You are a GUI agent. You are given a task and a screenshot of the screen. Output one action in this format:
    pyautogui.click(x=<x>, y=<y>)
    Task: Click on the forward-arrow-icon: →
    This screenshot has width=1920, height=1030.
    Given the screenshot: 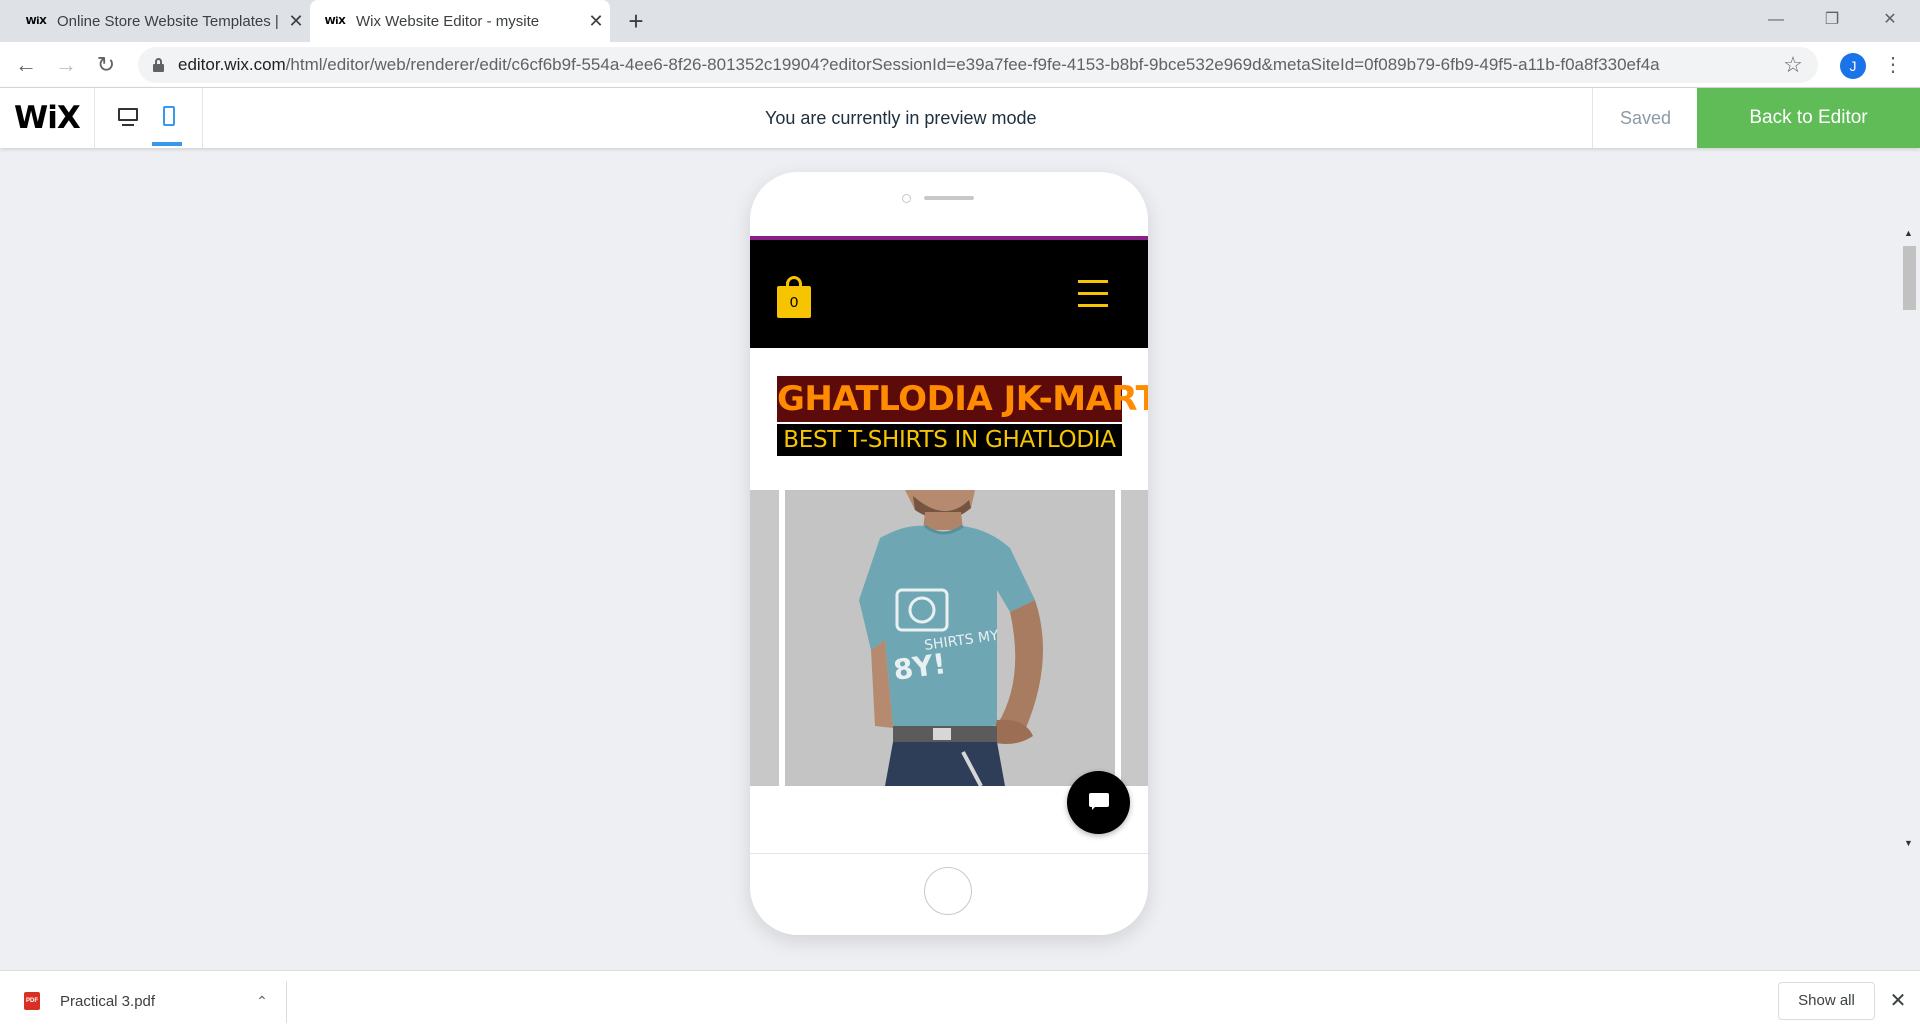 What is the action you would take?
    pyautogui.click(x=66, y=65)
    